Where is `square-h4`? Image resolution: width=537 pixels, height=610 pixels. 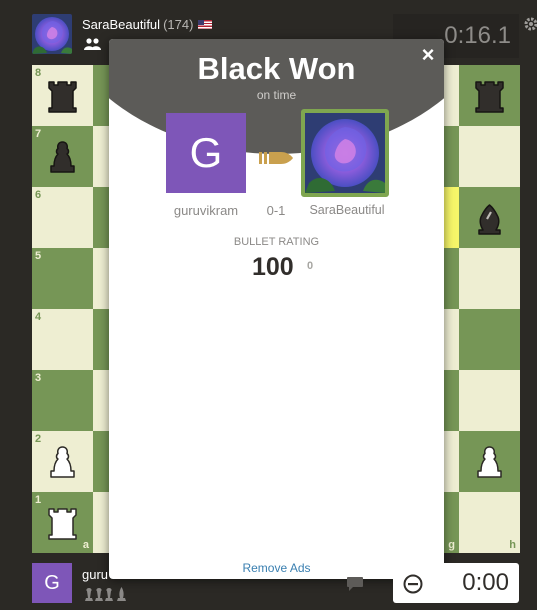
square-h4 is located at coordinates (489, 339).